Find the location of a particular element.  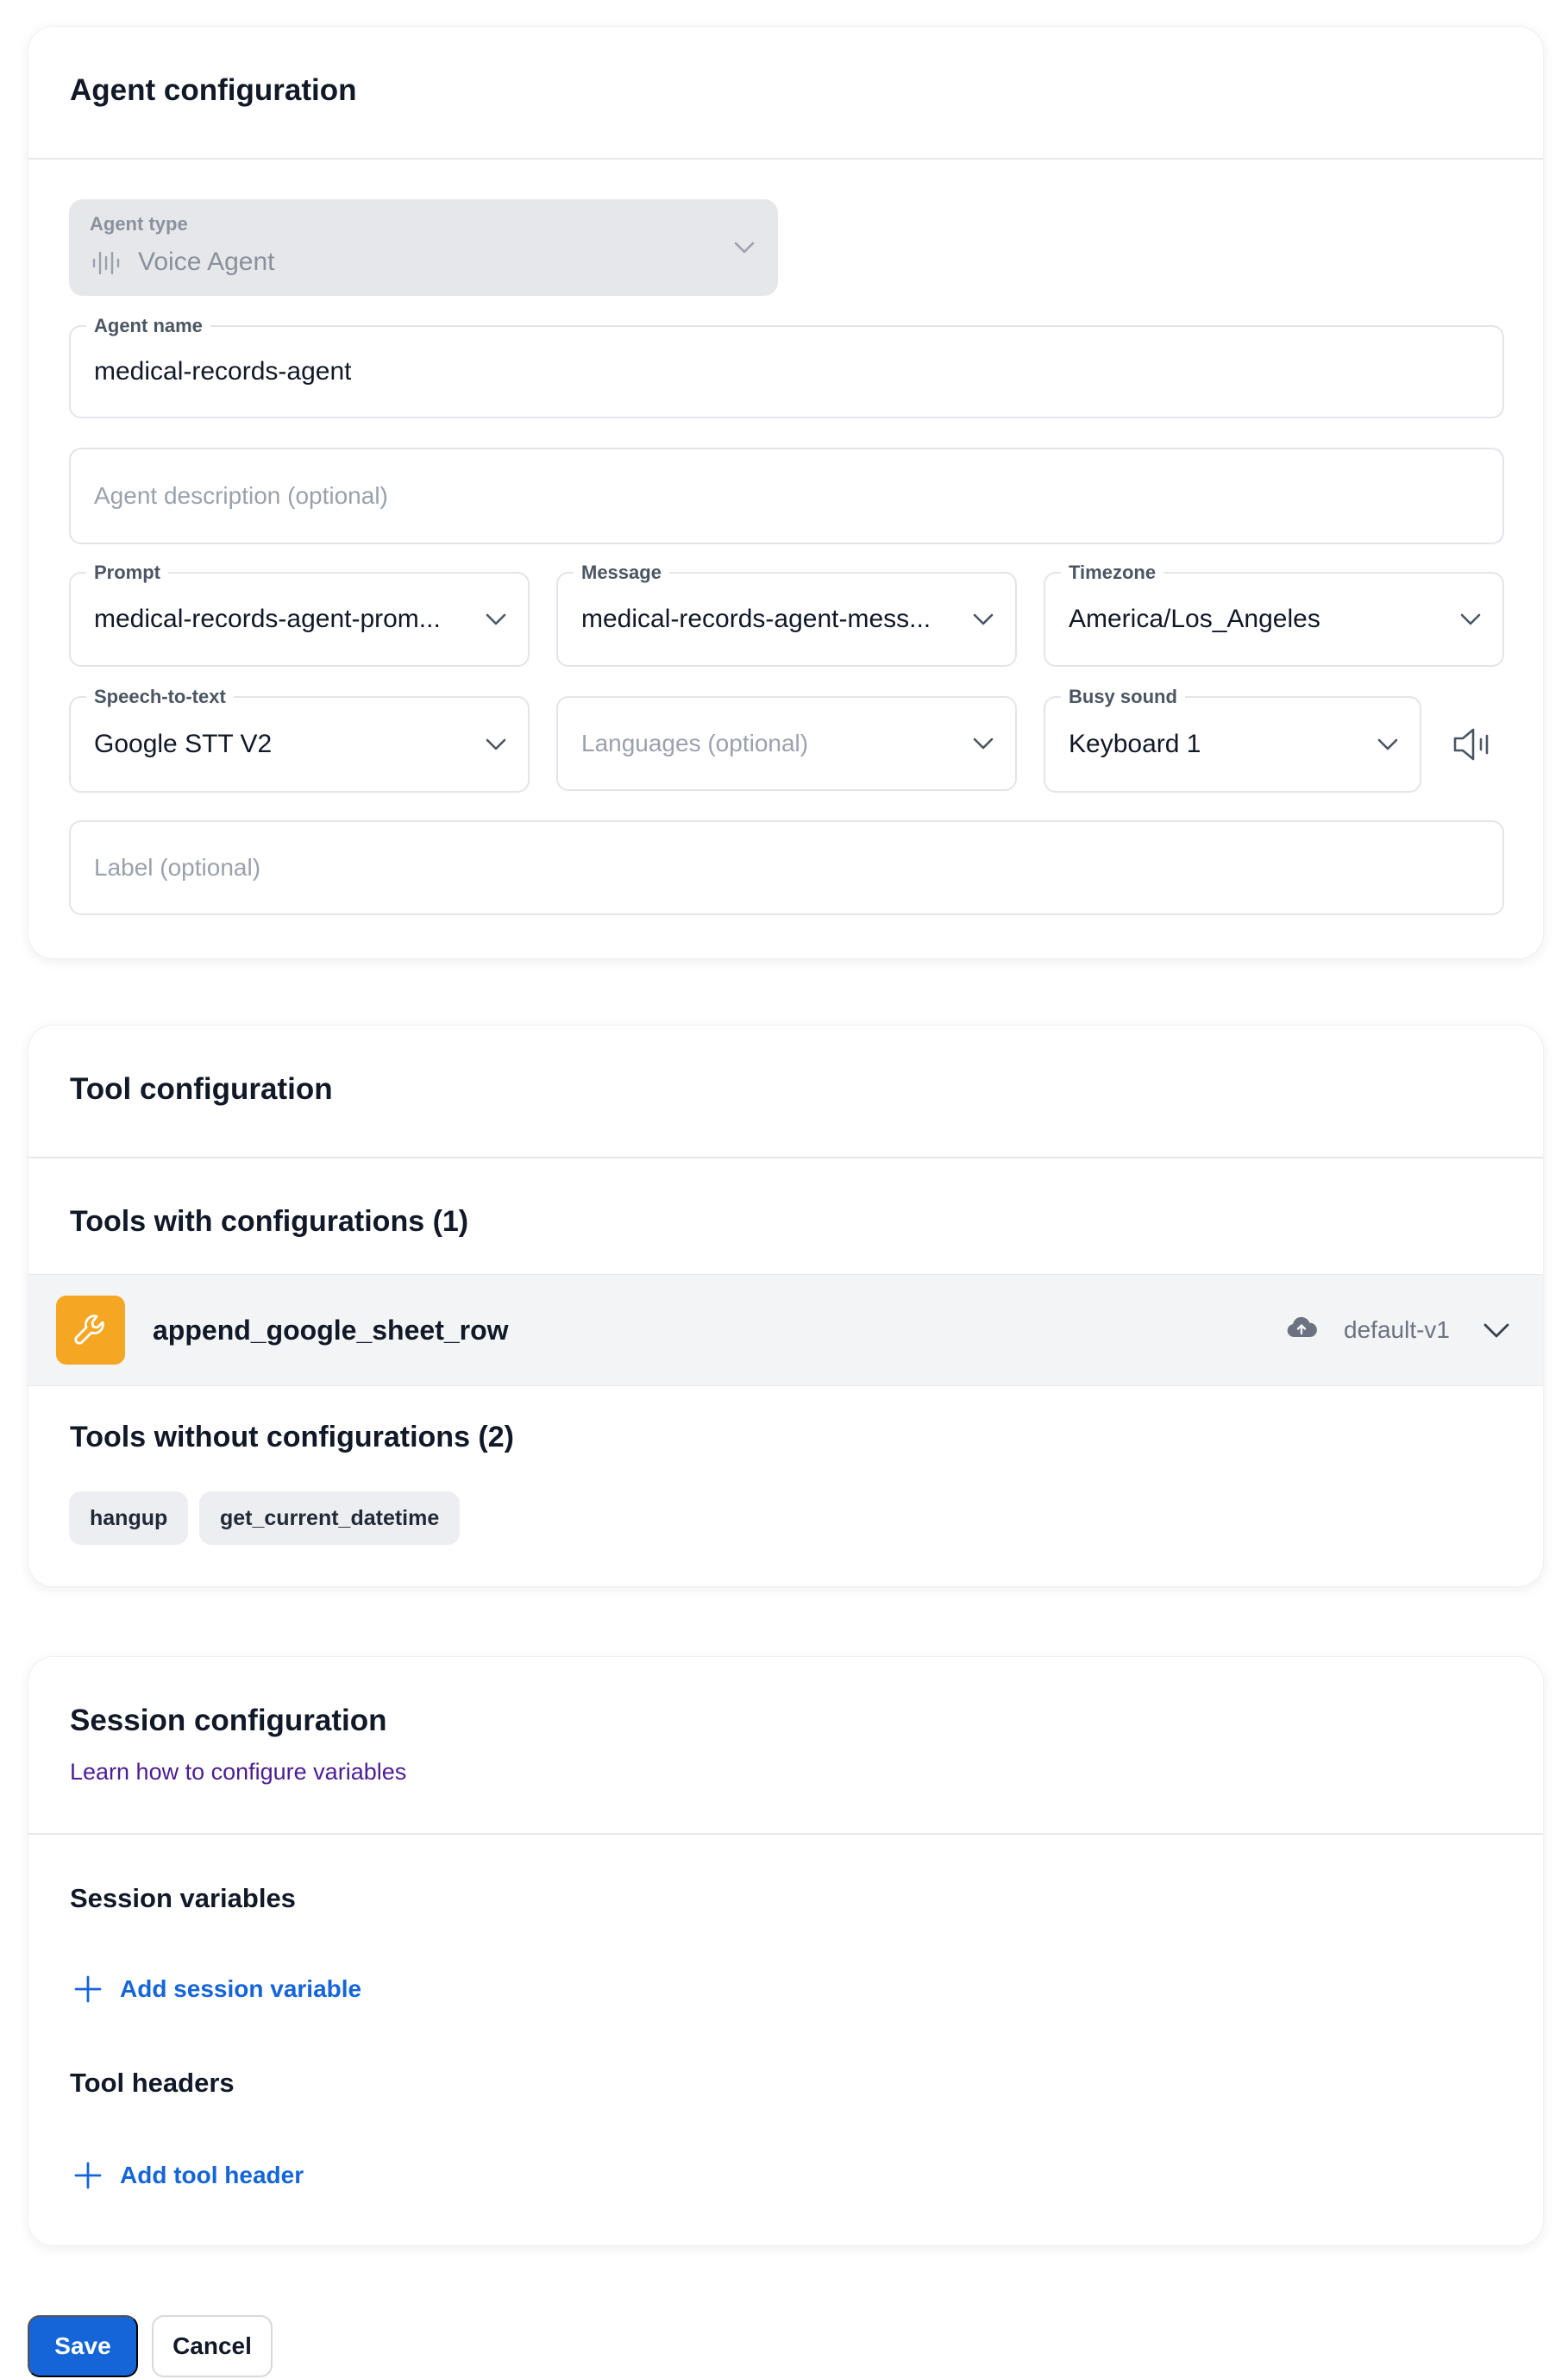

tool-chip-hangup: hangup is located at coordinates (129, 1518).